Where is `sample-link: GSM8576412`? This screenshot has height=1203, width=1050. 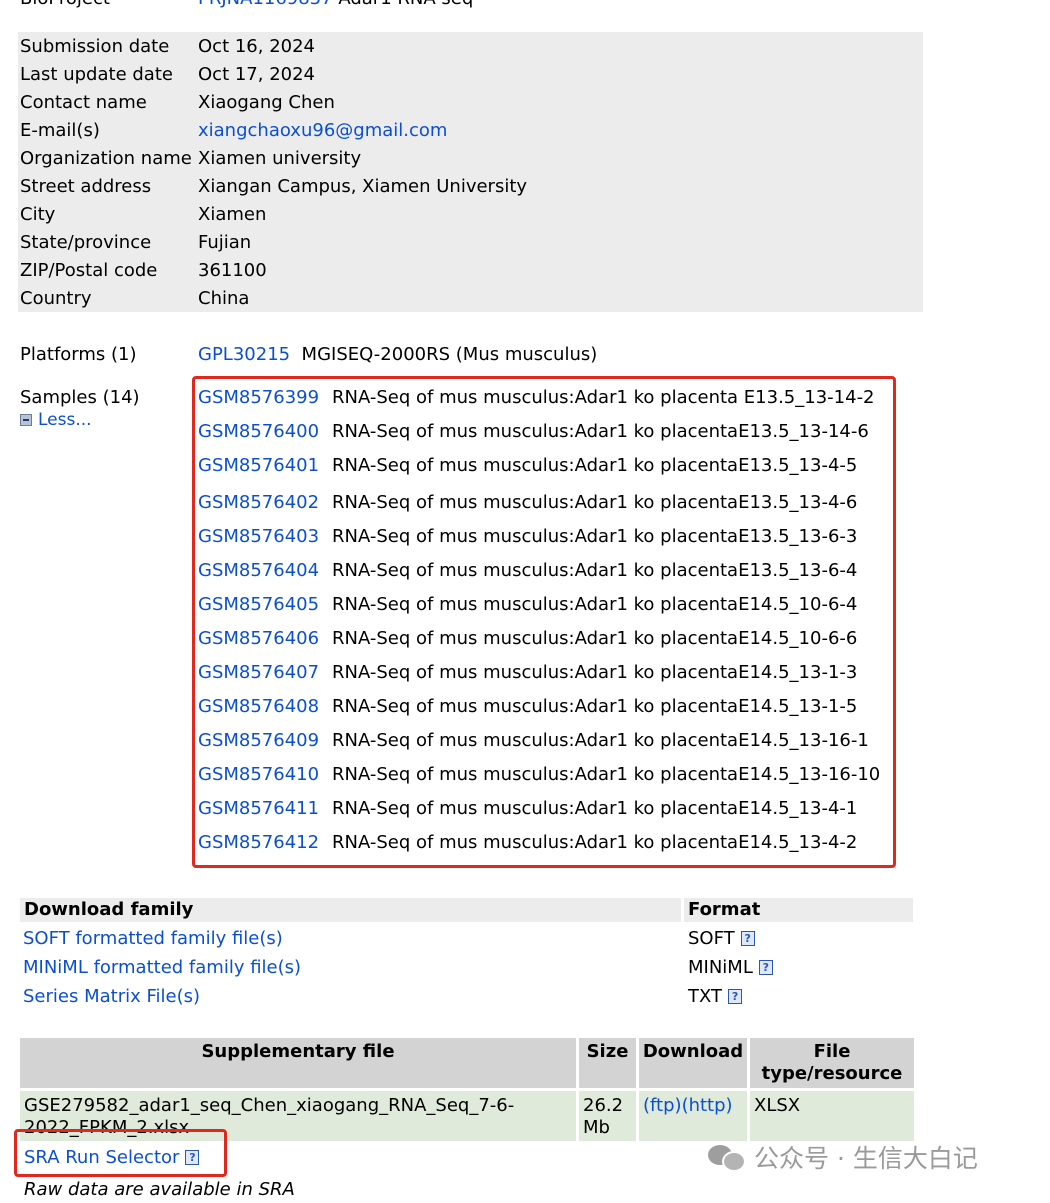 sample-link: GSM8576412 is located at coordinates (258, 843).